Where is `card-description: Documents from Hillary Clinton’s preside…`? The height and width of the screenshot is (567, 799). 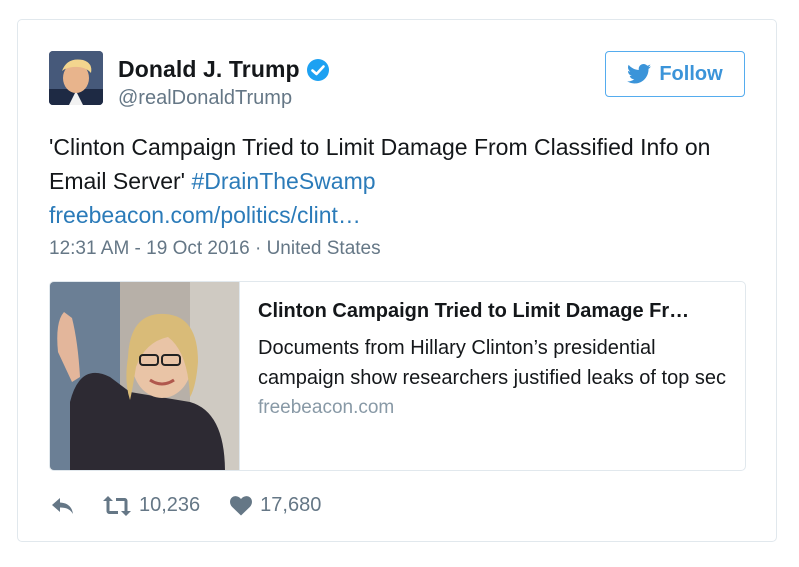
card-description: Documents from Hillary Clinton’s preside… is located at coordinates (492, 363).